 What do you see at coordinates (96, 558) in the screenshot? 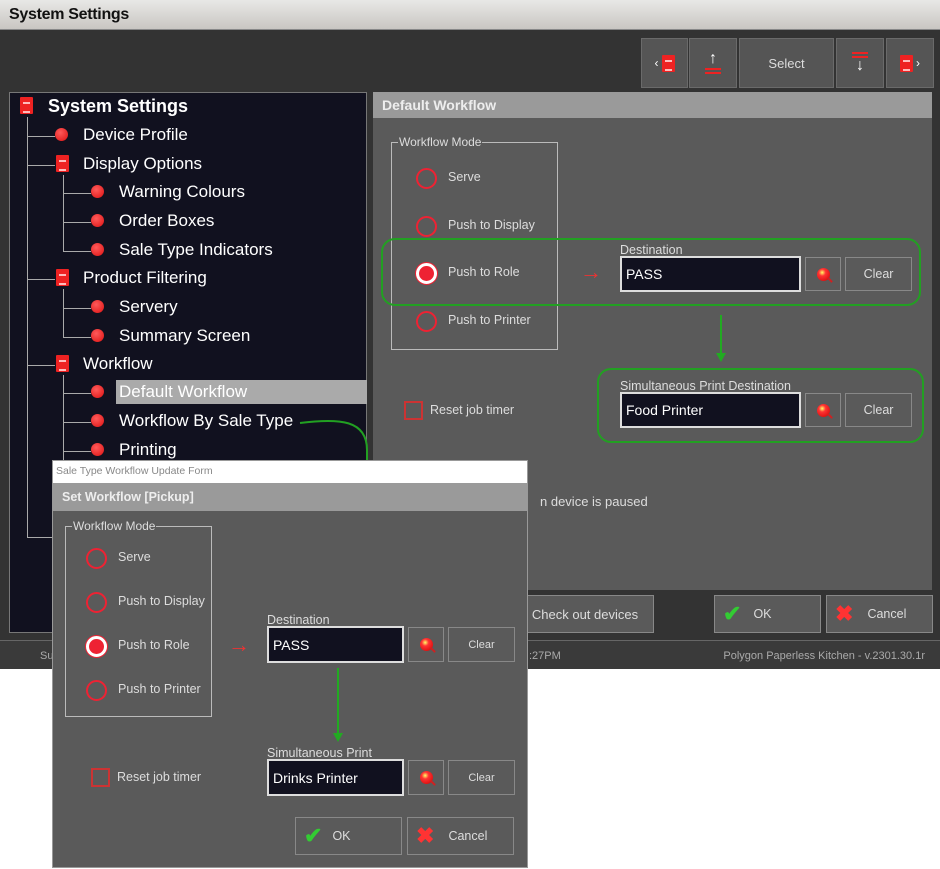
I see `radio-serve` at bounding box center [96, 558].